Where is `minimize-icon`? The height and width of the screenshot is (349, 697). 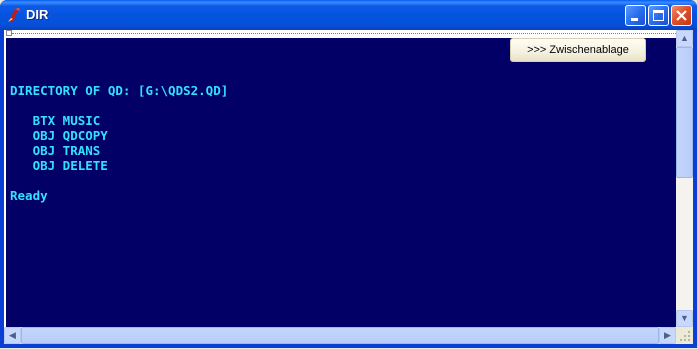 minimize-icon is located at coordinates (634, 19).